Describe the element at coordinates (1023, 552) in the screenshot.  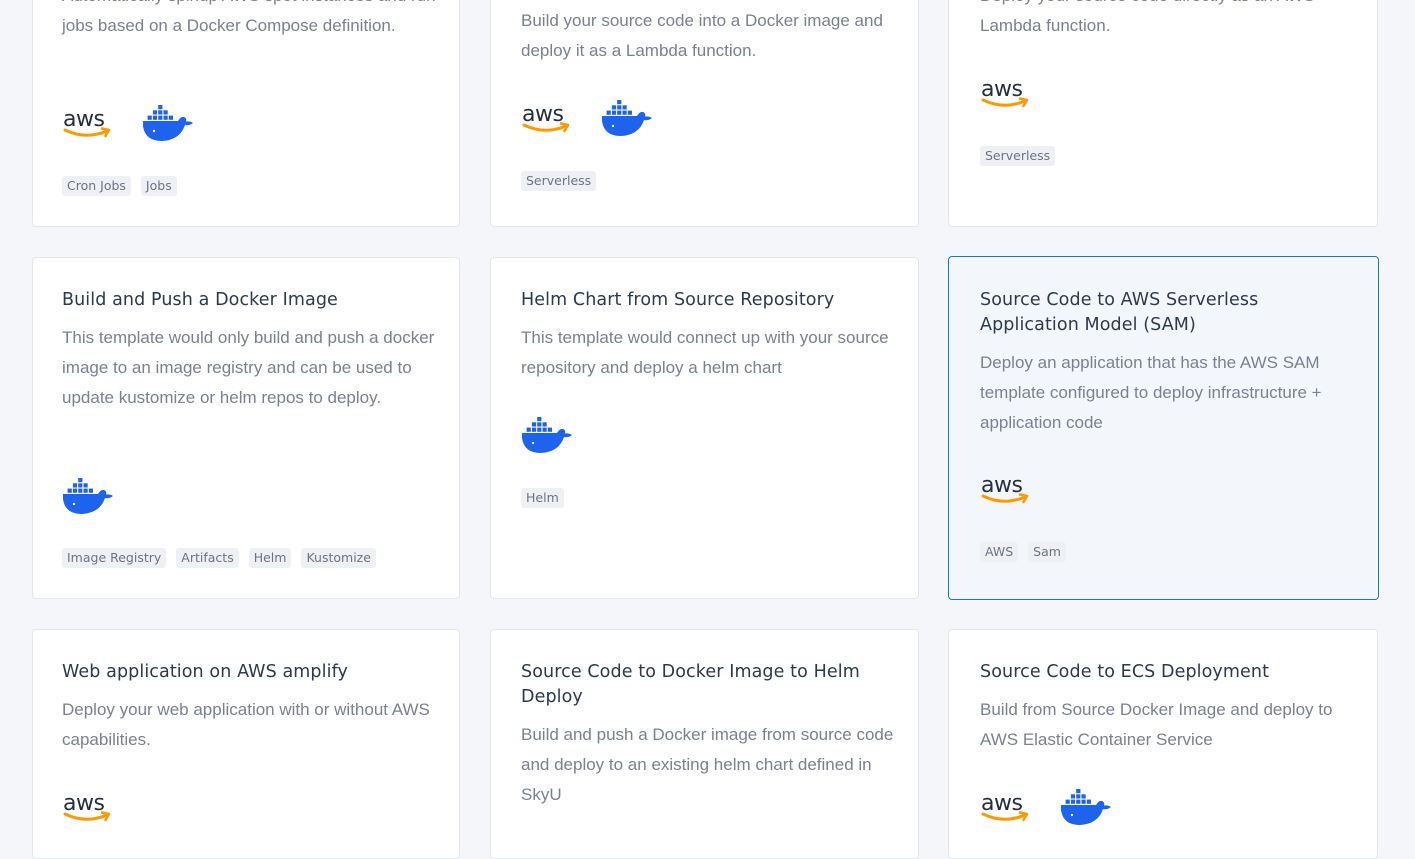
I see `card-tags: AWS Sam` at that location.